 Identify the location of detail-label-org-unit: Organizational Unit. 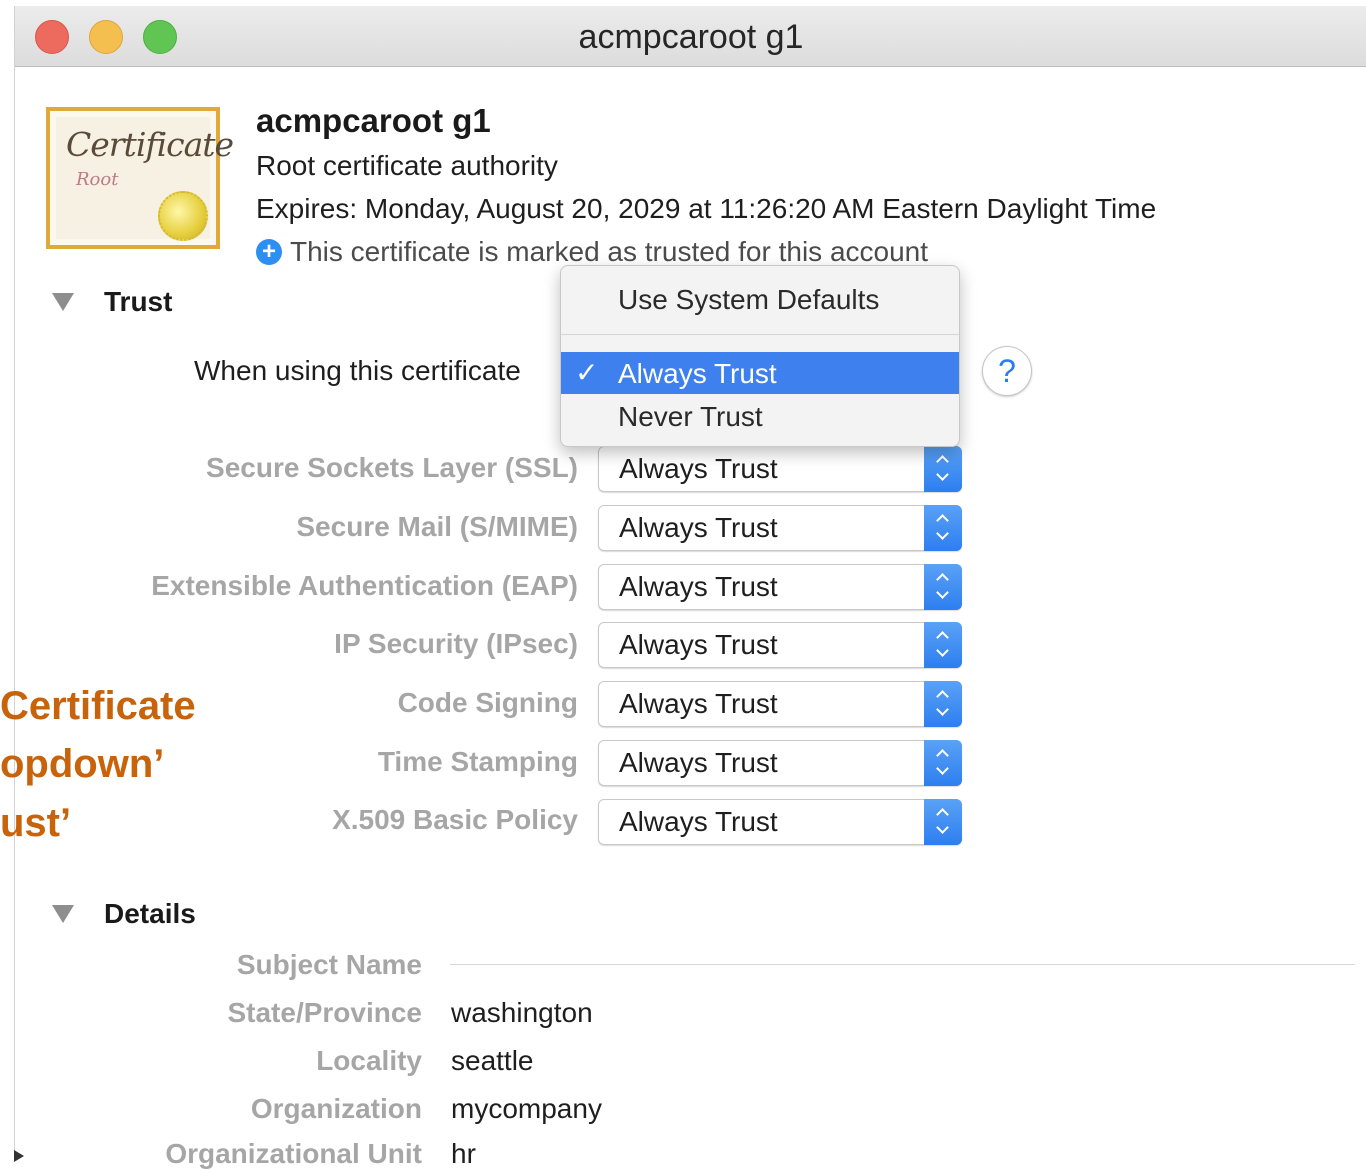
(293, 1153).